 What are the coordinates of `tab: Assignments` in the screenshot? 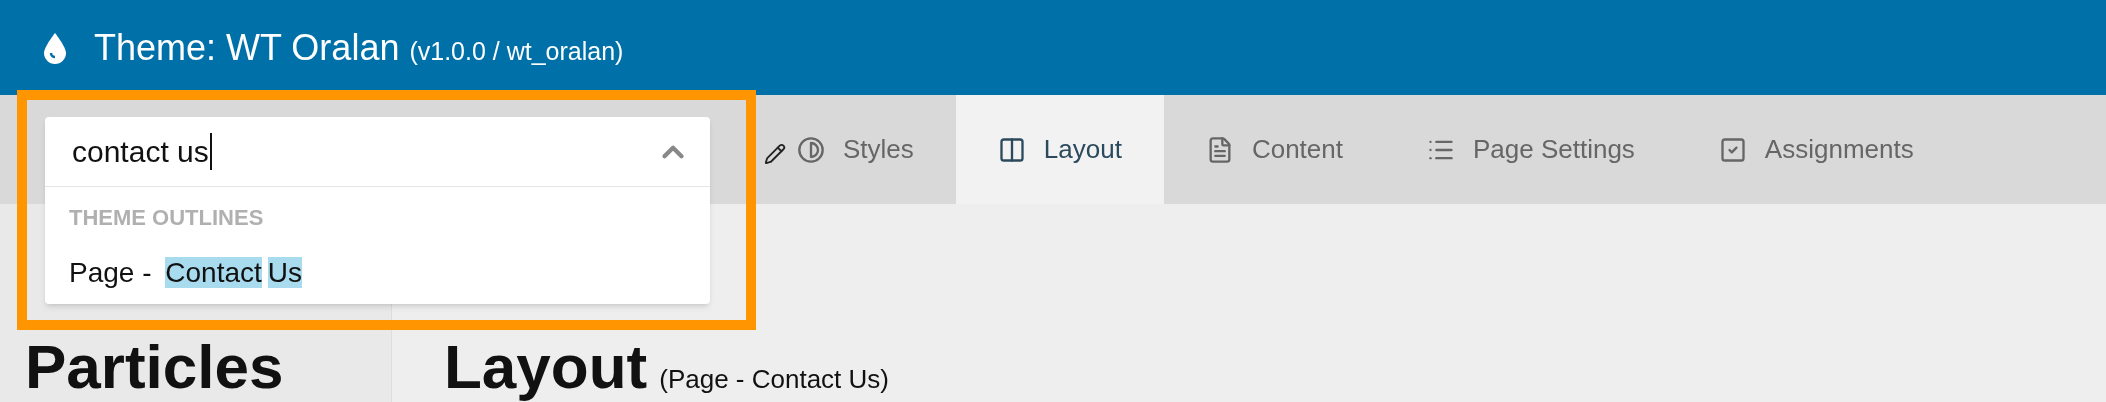 It's located at (1816, 149).